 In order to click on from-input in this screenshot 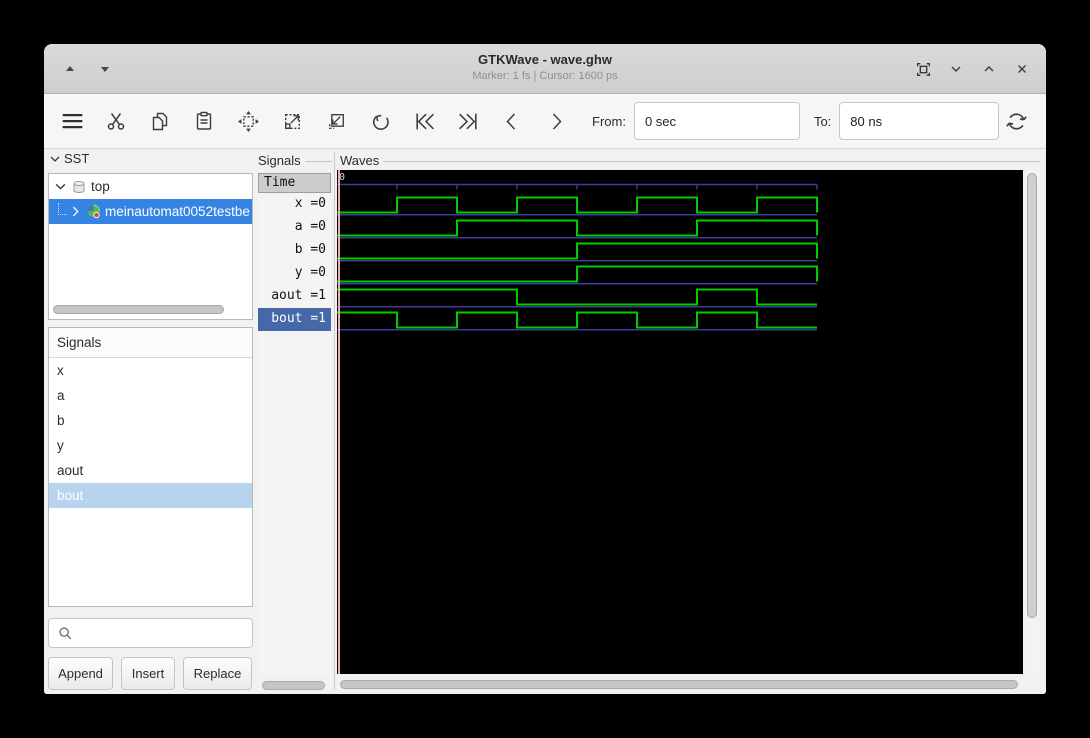, I will do `click(716, 121)`.